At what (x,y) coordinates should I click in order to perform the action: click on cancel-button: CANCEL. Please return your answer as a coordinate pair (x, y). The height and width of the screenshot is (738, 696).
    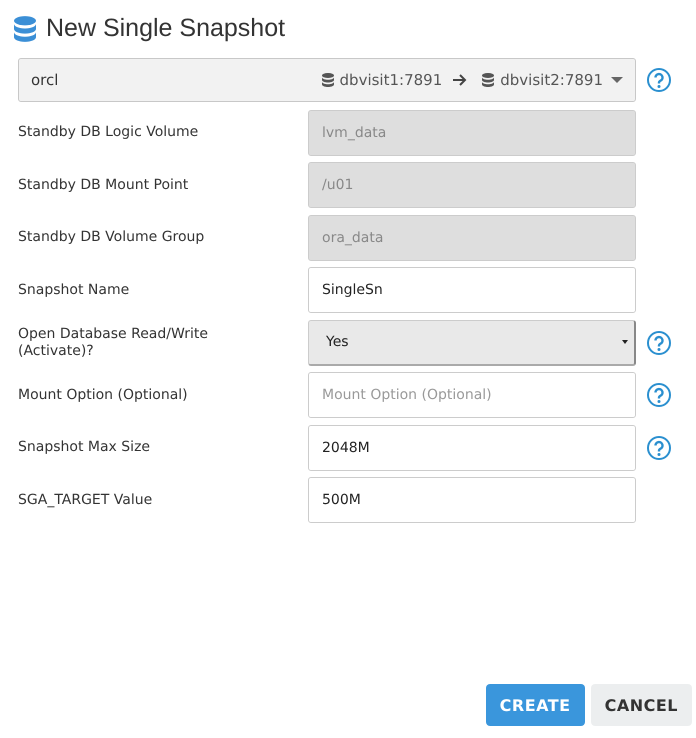
    Looking at the image, I should click on (641, 705).